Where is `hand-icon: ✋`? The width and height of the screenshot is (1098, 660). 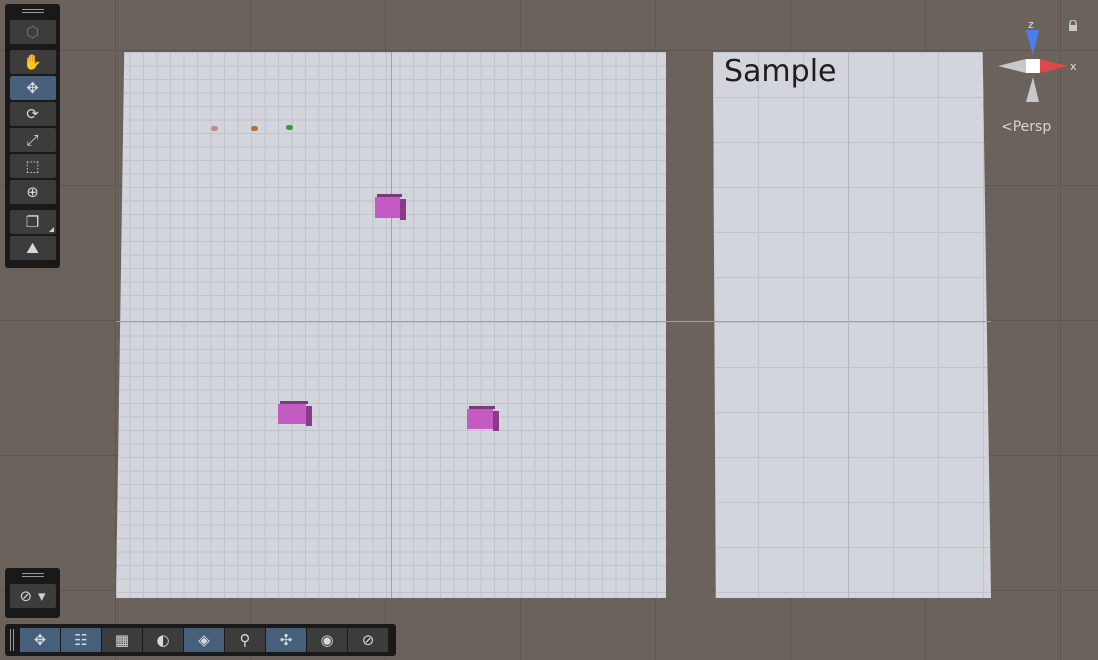
hand-icon: ✋ is located at coordinates (32, 62).